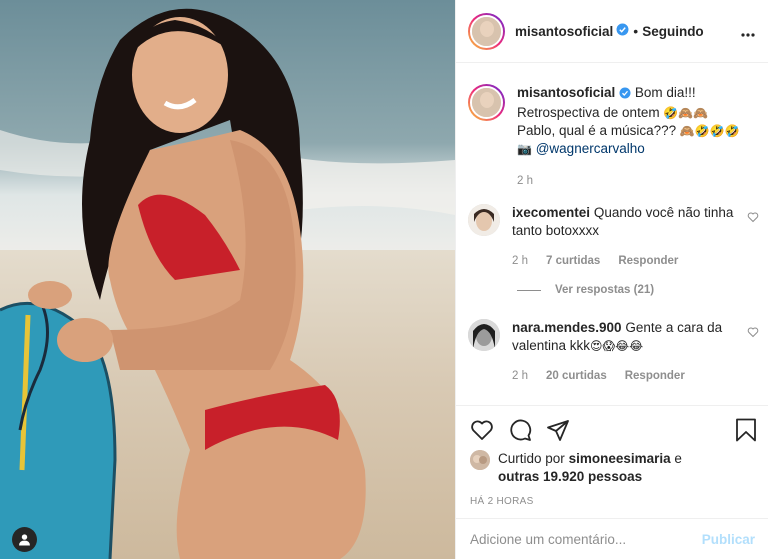  I want to click on view-replies-label: Ver respostas (21), so click(605, 290).